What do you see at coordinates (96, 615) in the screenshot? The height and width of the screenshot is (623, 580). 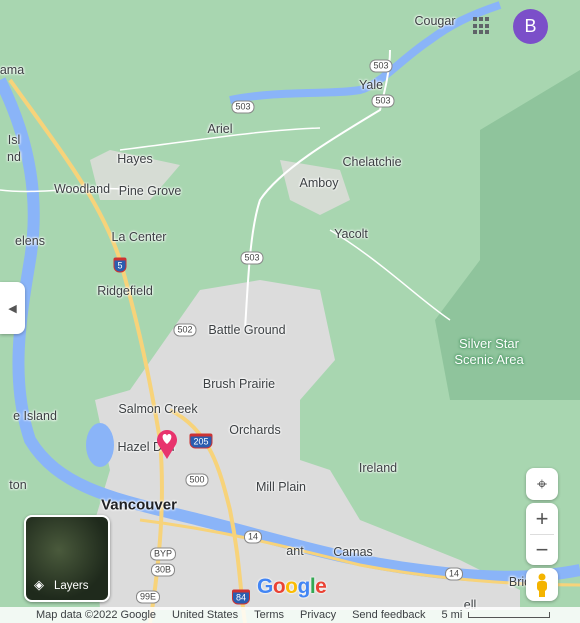 I see `map-data-attribution: Map data ©2022 Google` at bounding box center [96, 615].